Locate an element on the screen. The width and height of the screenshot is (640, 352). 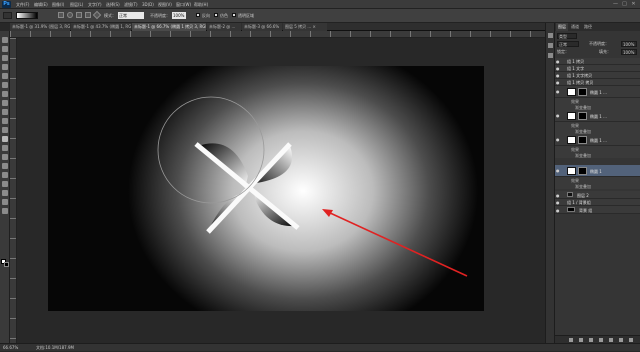
layer-opacity-field: 100% is located at coordinates (629, 44).